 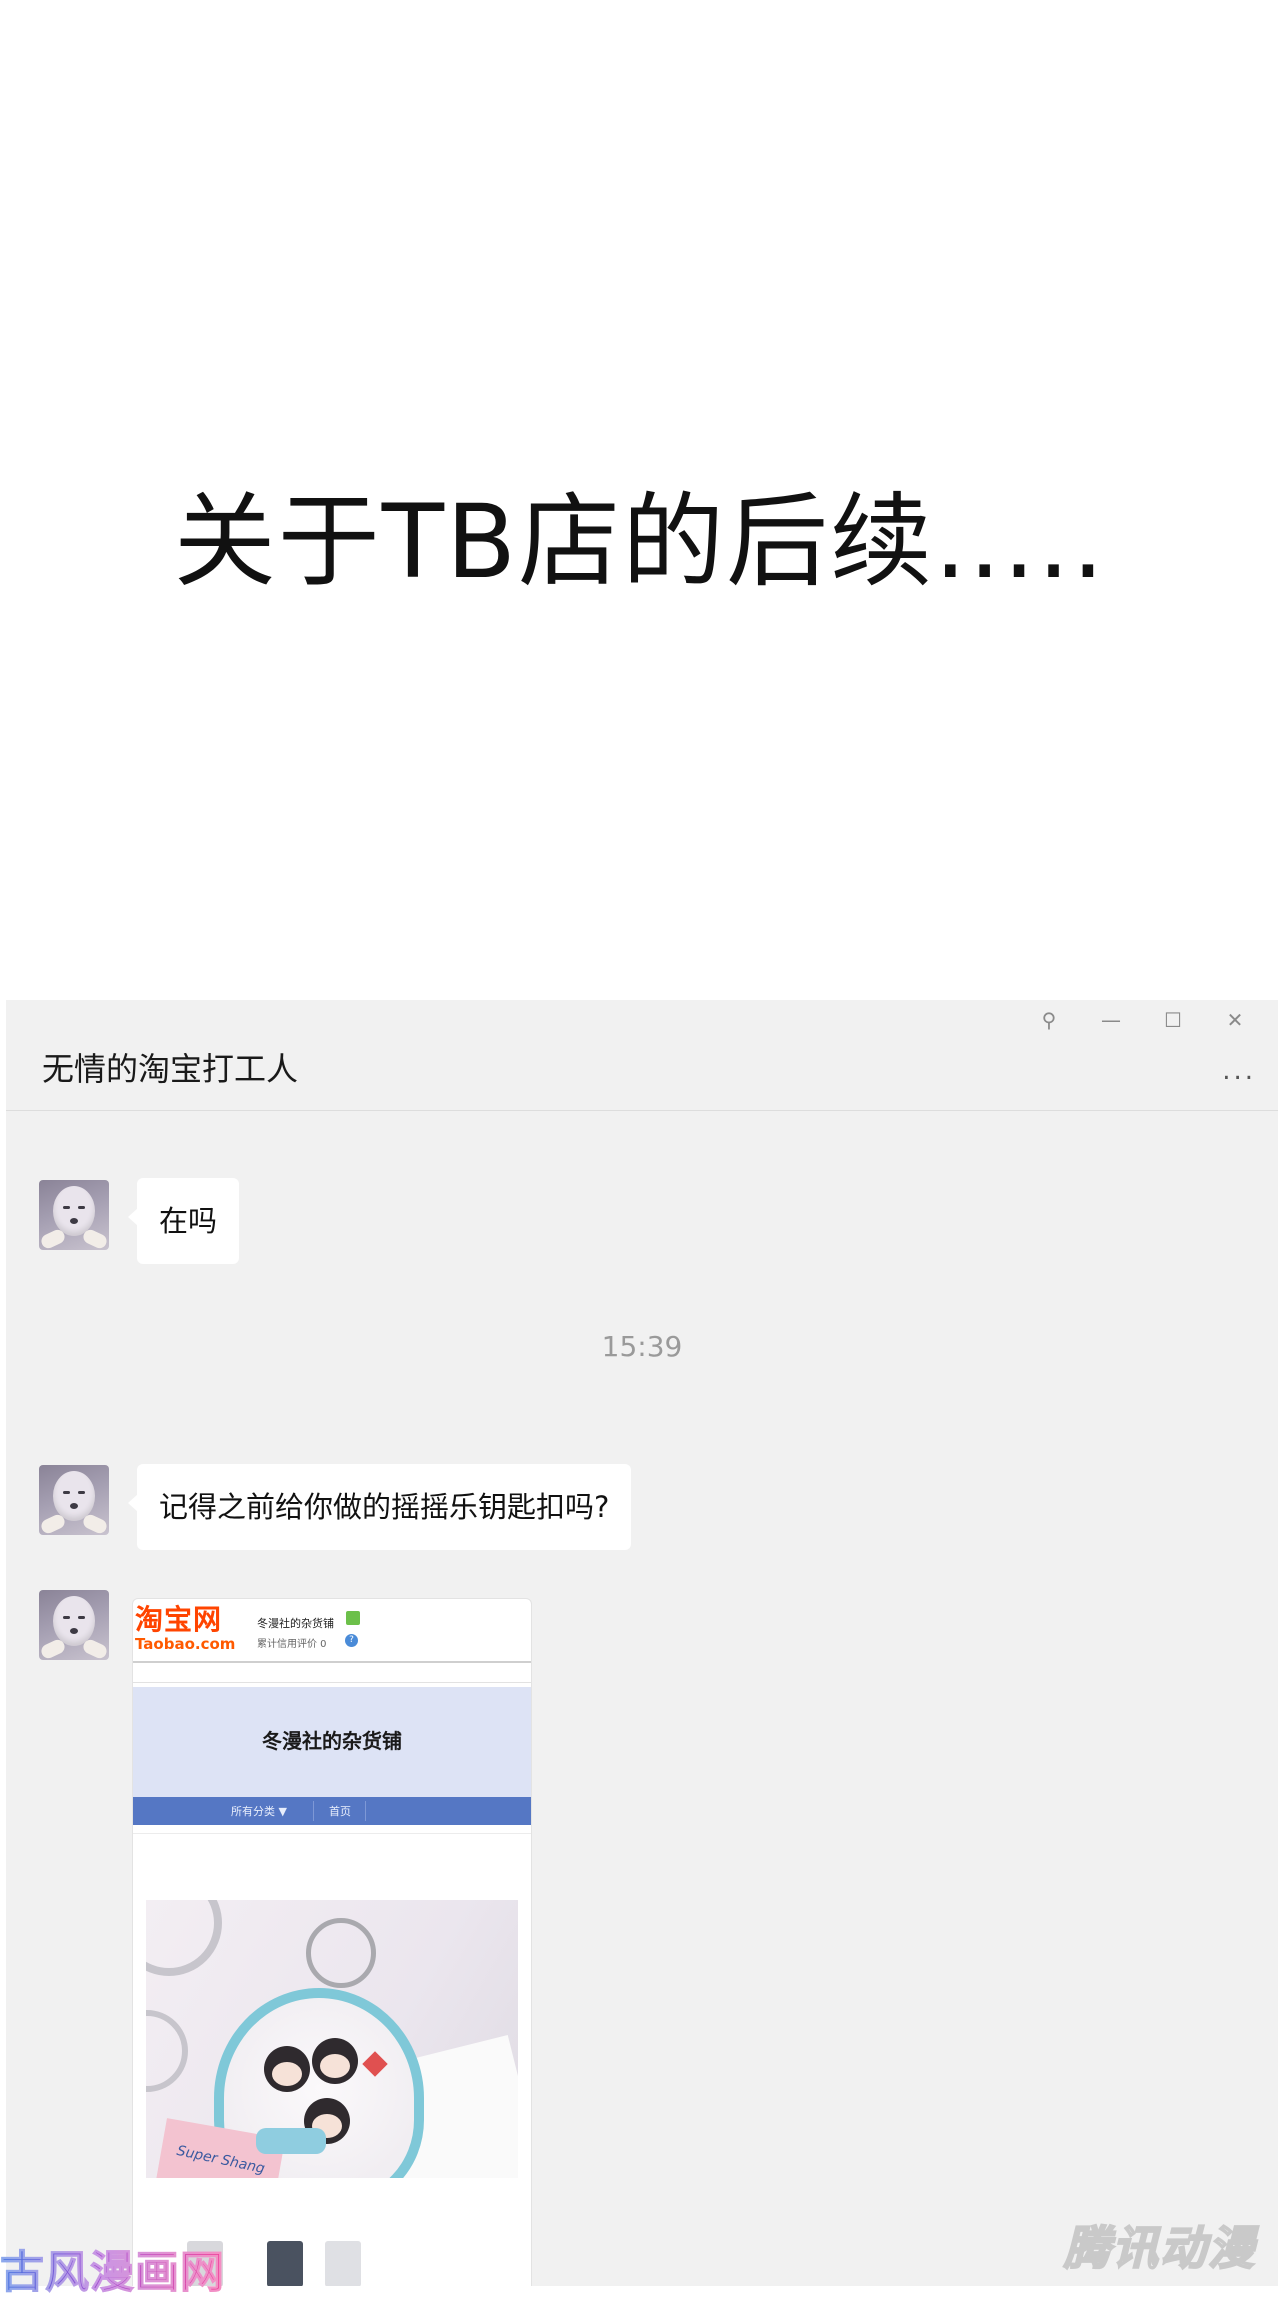 I want to click on shop-banner-title: 冬漫社的杂货铺, so click(x=332, y=1741).